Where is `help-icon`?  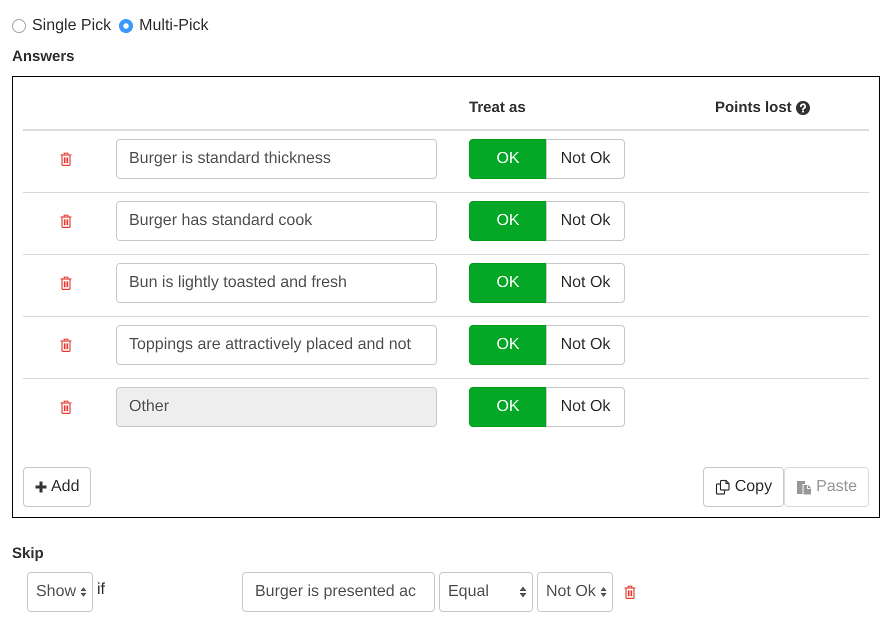 help-icon is located at coordinates (803, 108).